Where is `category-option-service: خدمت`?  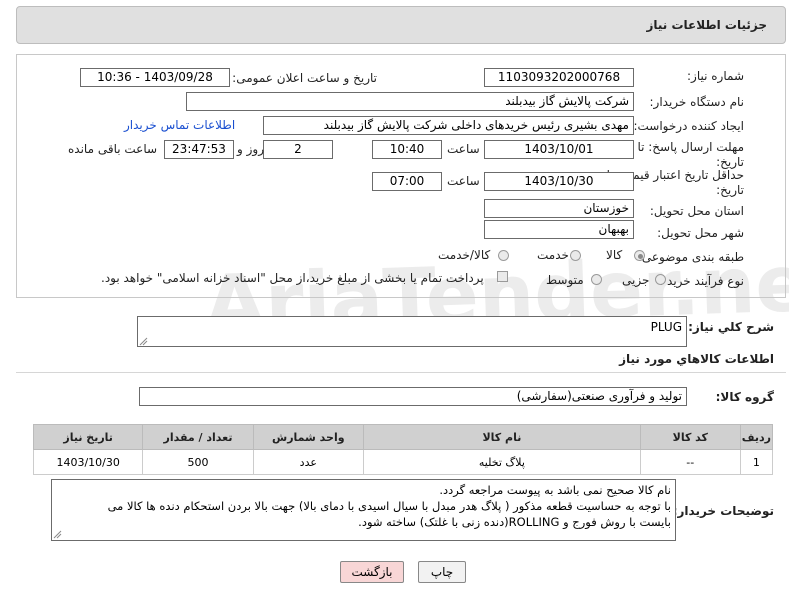
category-option-service: خدمت is located at coordinates (553, 255).